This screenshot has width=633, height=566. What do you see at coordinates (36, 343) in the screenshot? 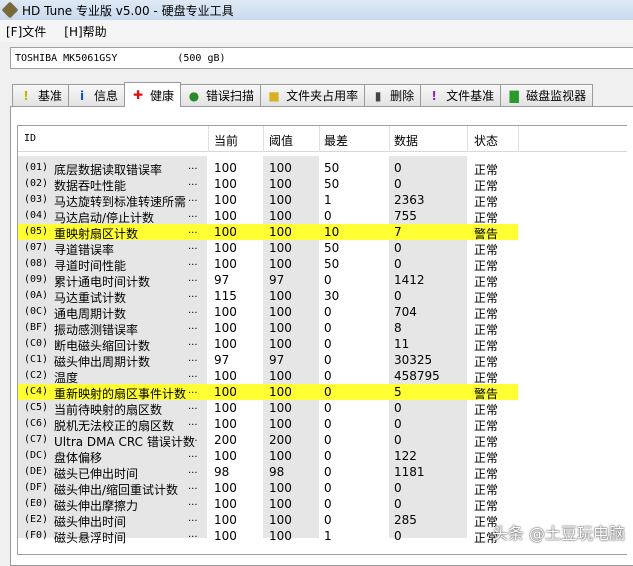
I see `attr-id: (C0)` at bounding box center [36, 343].